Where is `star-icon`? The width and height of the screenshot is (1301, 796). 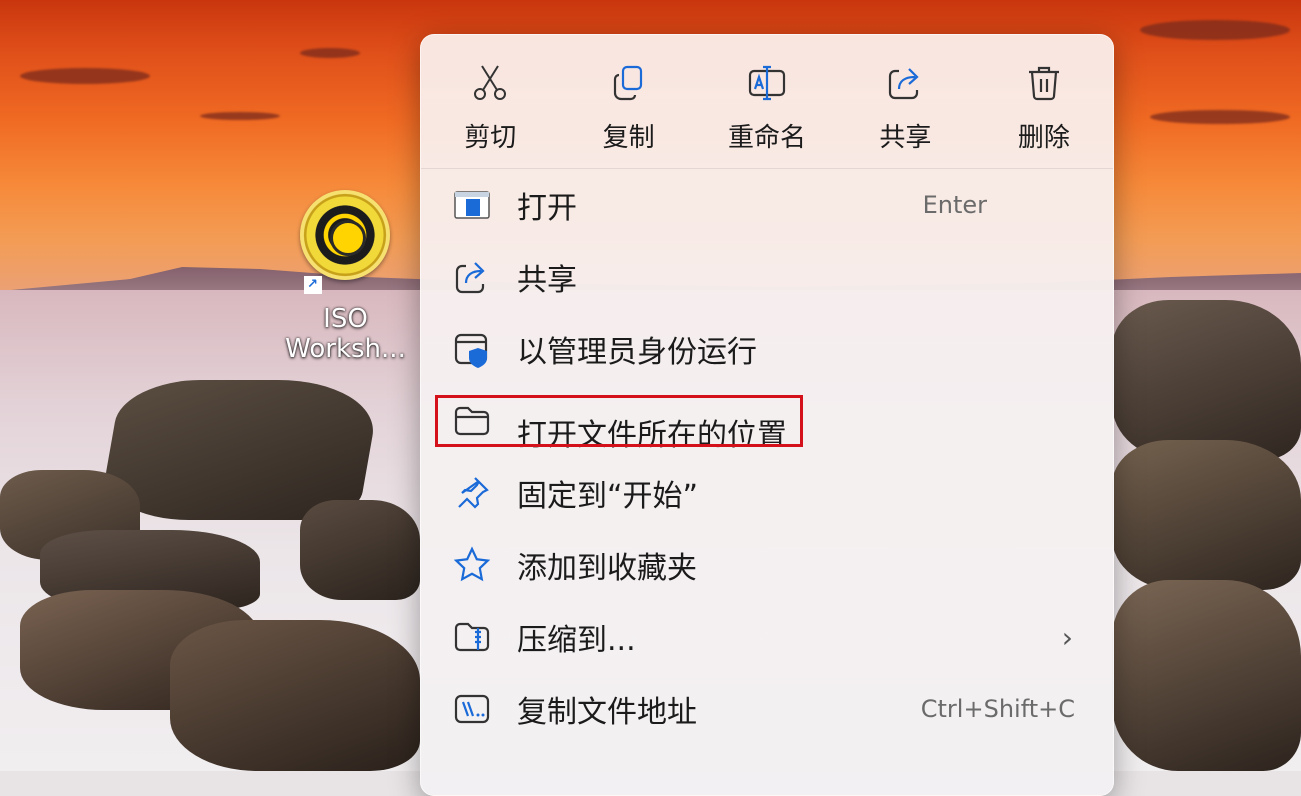
star-icon is located at coordinates (472, 565).